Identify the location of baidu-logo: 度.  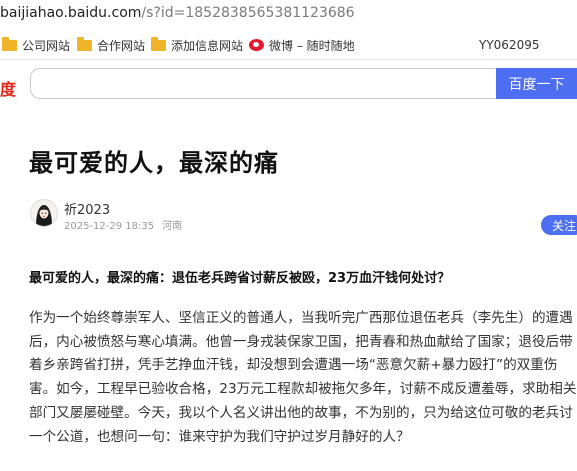
(8, 88).